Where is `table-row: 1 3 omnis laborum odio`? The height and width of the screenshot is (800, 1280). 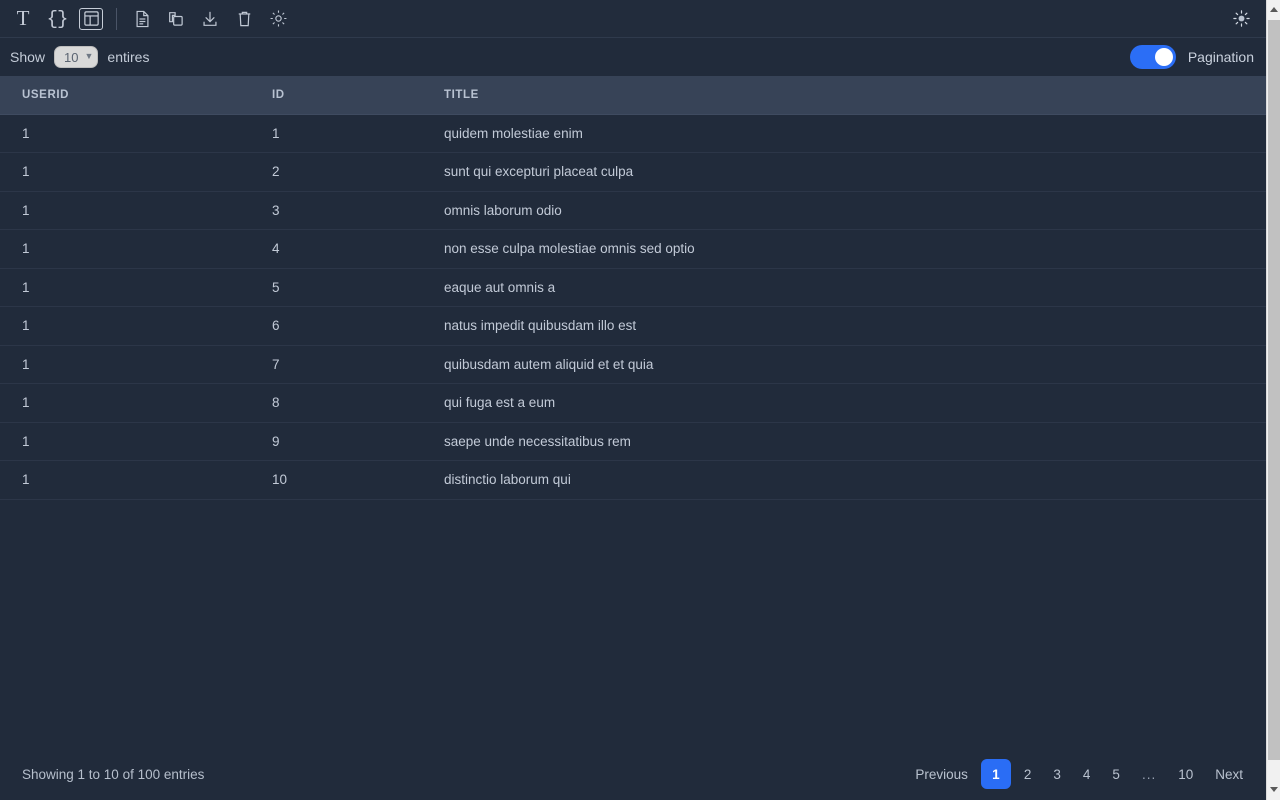 table-row: 1 3 omnis laborum odio is located at coordinates (633, 210).